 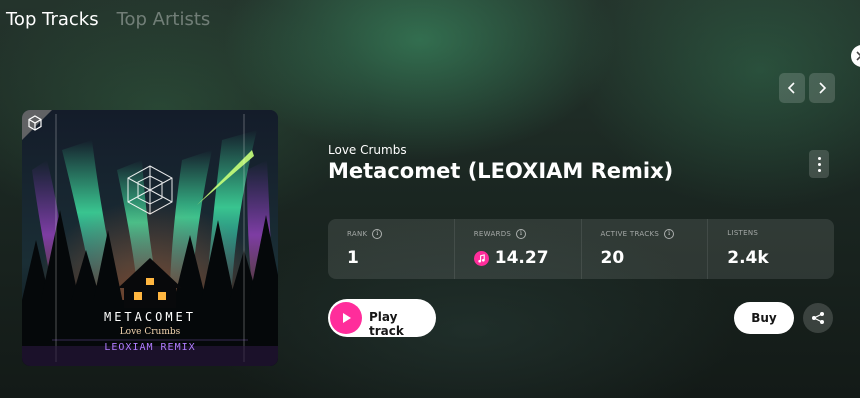 I want to click on stat-label: RANK, so click(x=357, y=234).